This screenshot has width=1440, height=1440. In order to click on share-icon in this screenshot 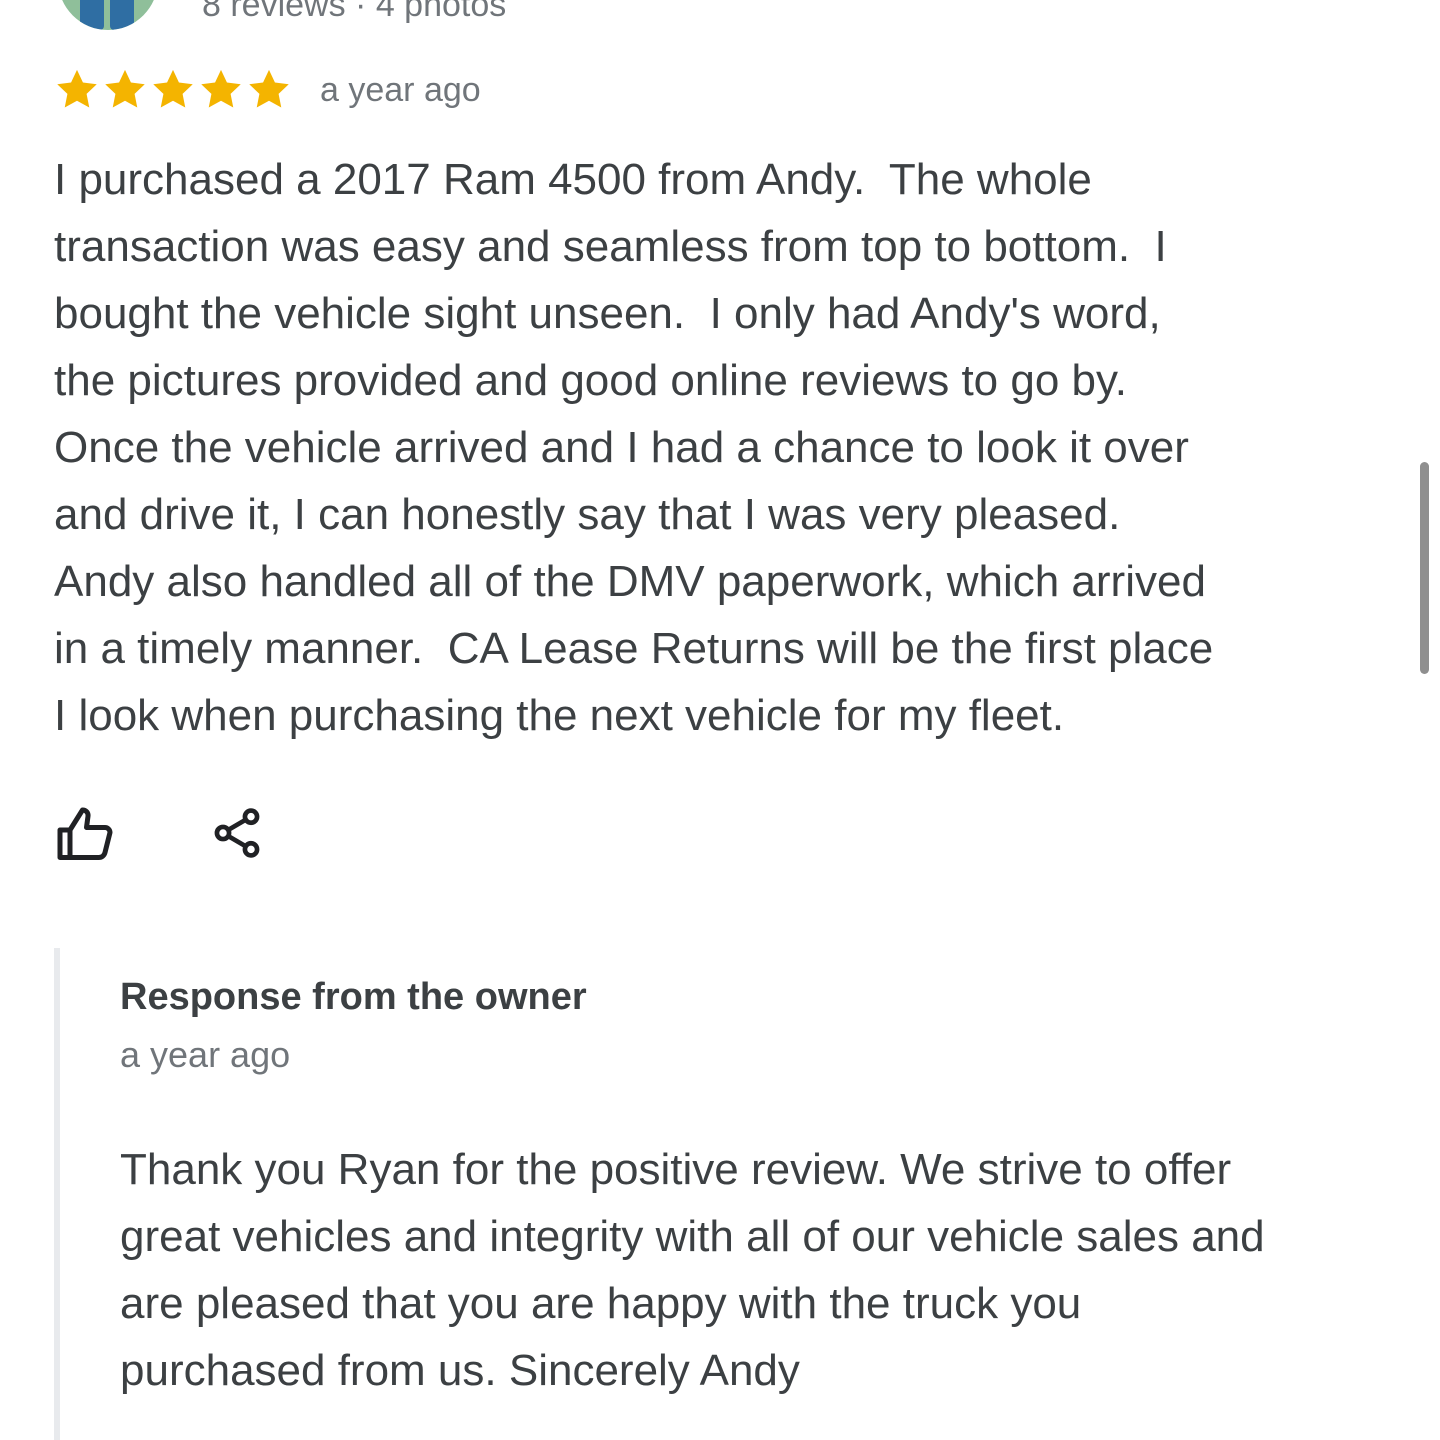, I will do `click(237, 833)`.